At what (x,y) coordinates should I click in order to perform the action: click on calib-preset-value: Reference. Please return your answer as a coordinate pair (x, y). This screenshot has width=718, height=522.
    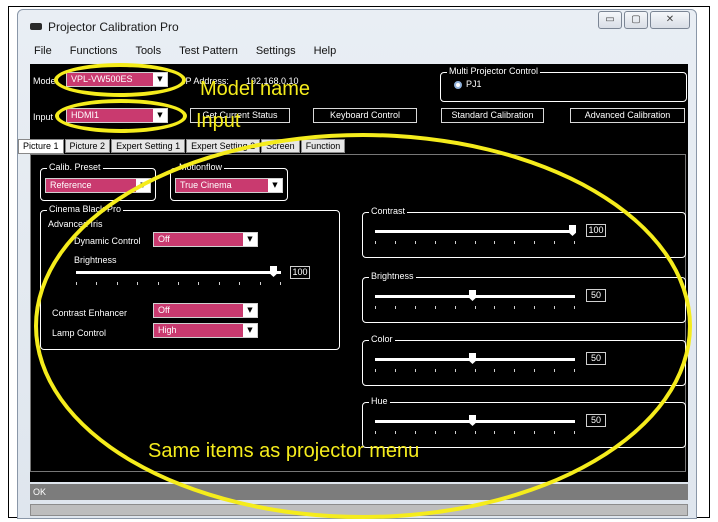
    Looking at the image, I should click on (71, 185).